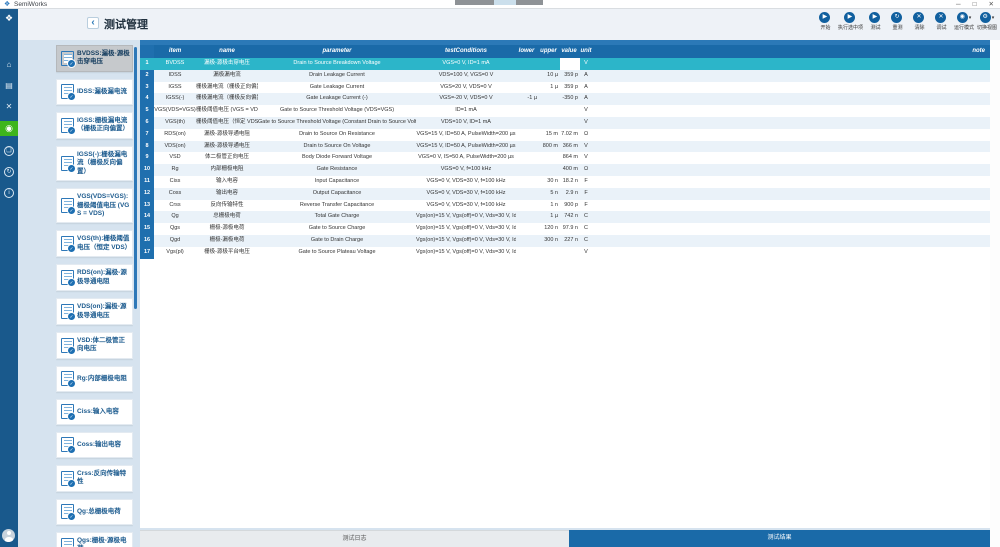  What do you see at coordinates (570, 182) in the screenshot?
I see `cell-value: 18.2 n` at bounding box center [570, 182].